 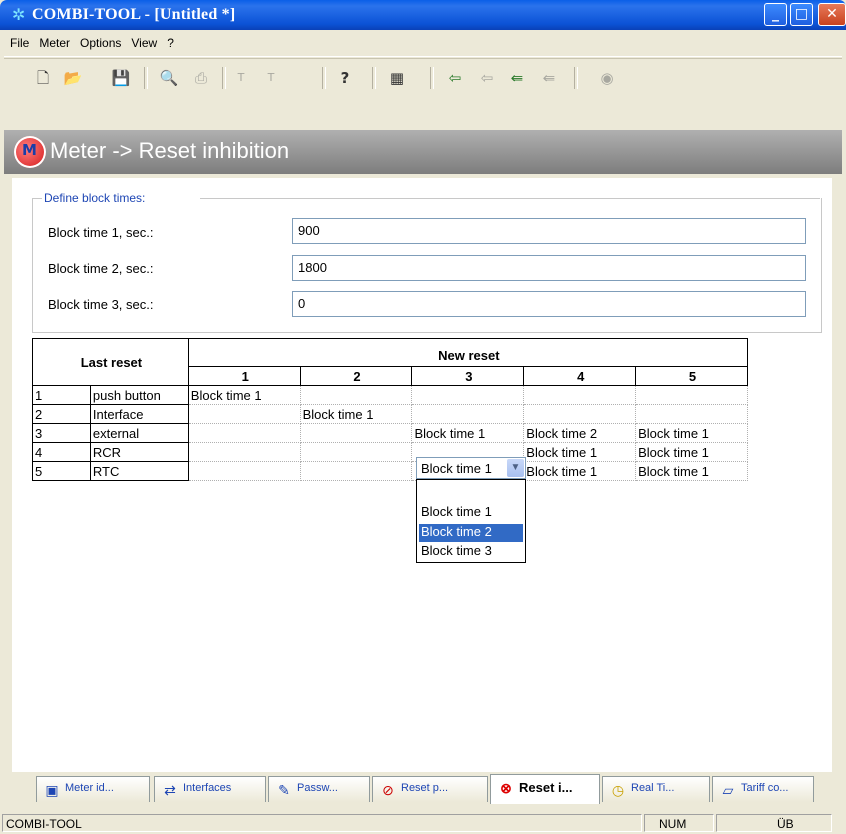 I want to click on row-label: push button, so click(x=139, y=395).